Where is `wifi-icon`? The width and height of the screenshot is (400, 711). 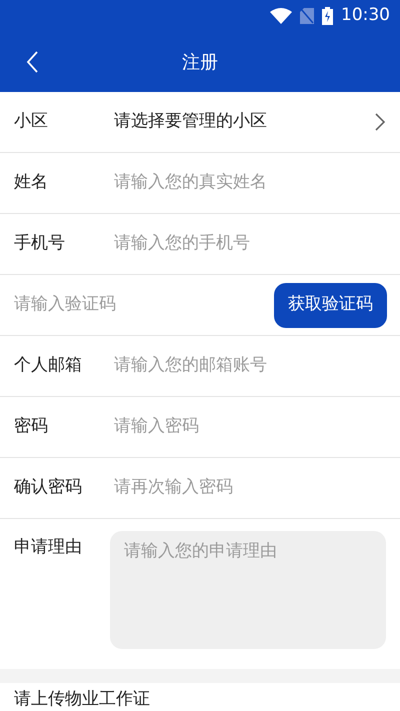
wifi-icon is located at coordinates (281, 16).